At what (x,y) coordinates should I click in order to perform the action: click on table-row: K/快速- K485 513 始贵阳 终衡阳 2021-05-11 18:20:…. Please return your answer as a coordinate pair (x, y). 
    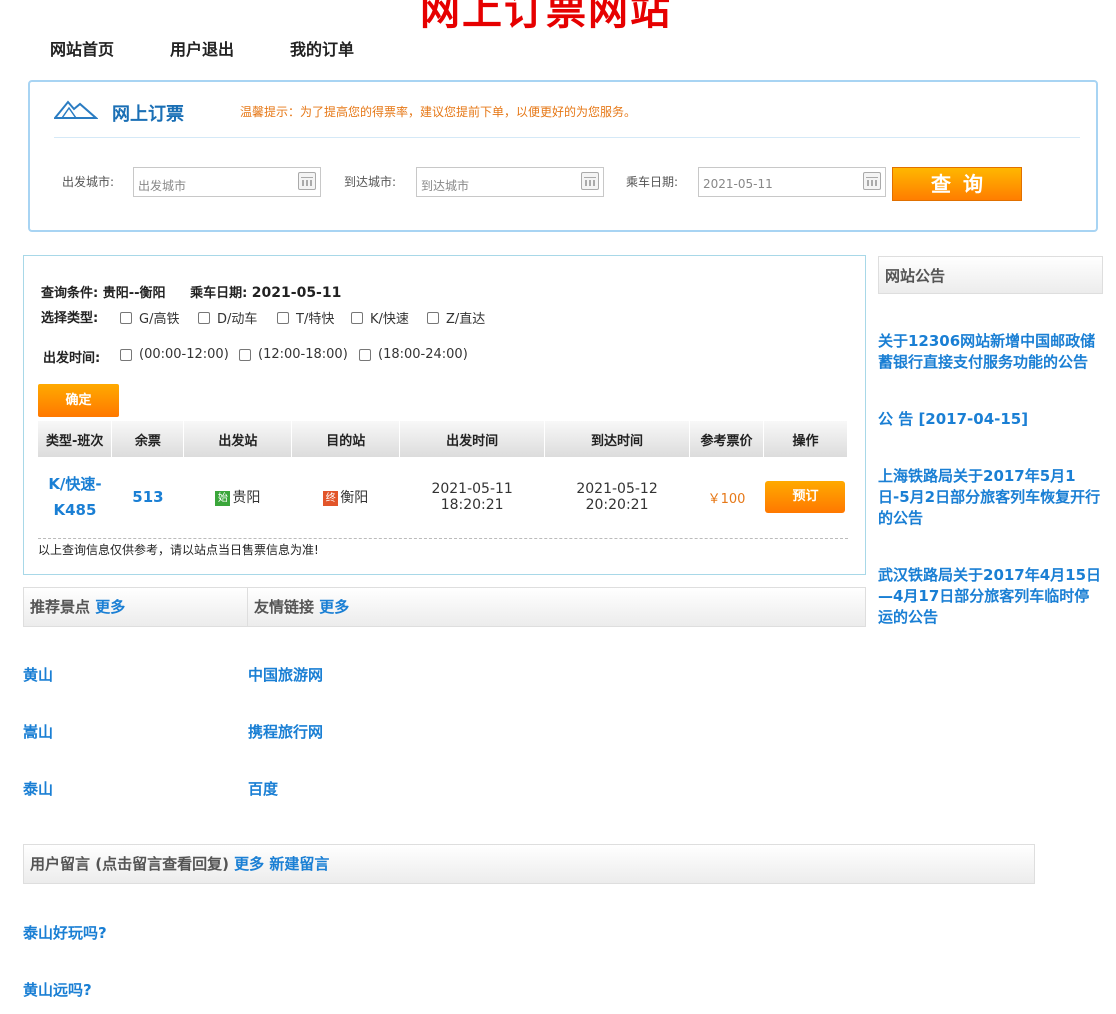
    Looking at the image, I should click on (443, 497).